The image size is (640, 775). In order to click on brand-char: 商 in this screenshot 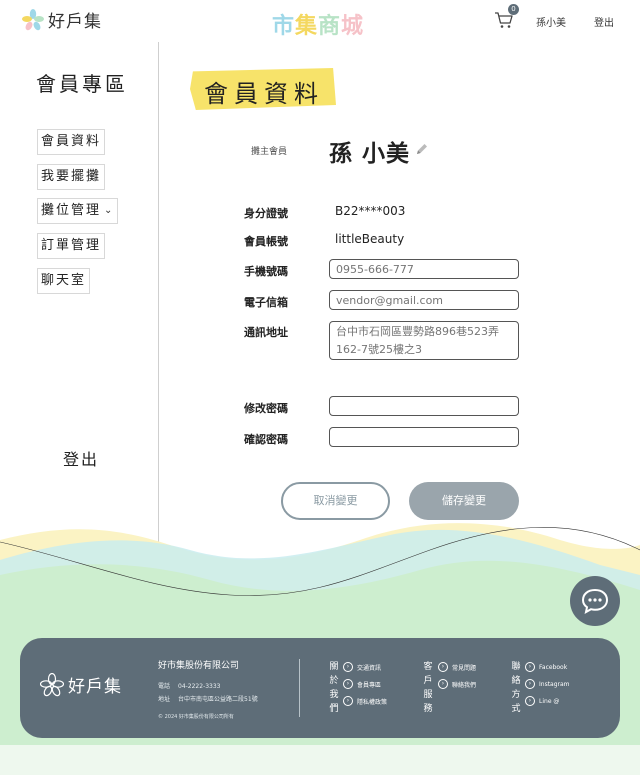, I will do `click(330, 26)`.